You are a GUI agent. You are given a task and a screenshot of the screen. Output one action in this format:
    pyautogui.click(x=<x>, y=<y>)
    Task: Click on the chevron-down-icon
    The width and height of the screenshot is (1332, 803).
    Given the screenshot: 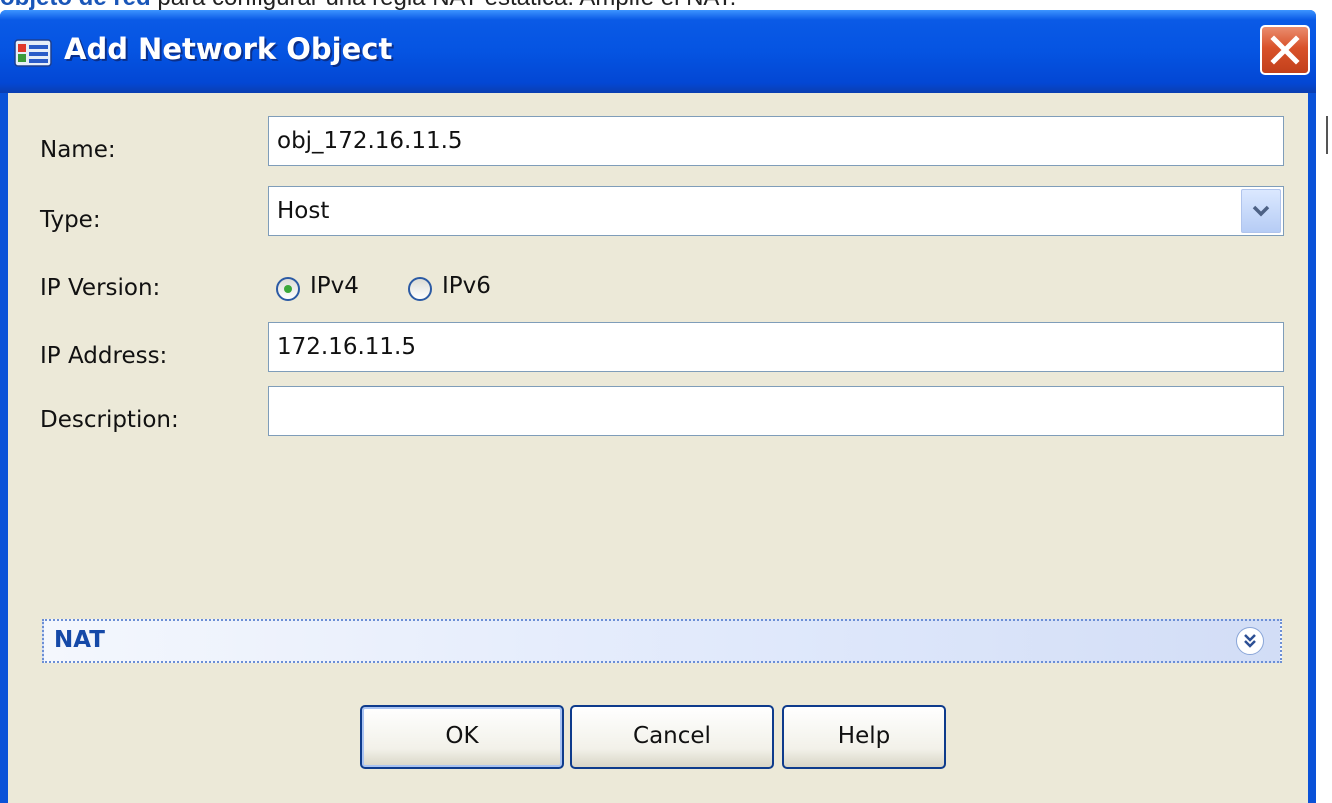 What is the action you would take?
    pyautogui.click(x=1261, y=211)
    